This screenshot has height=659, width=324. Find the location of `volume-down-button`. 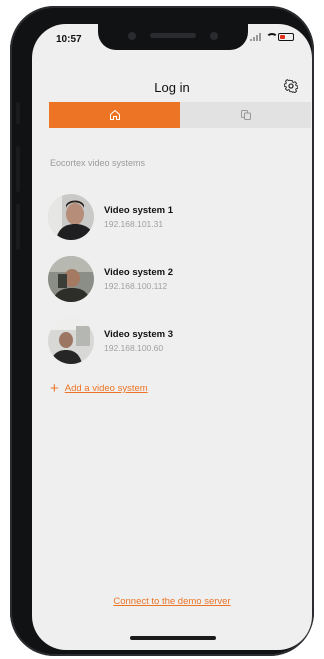

volume-down-button is located at coordinates (18, 227).